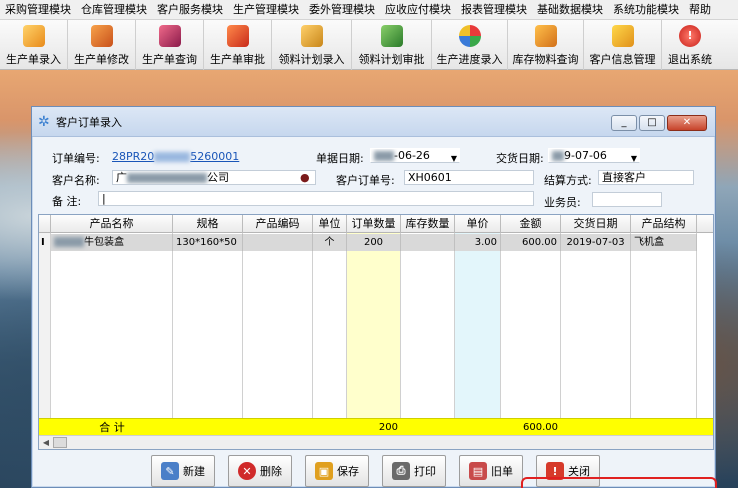 The width and height of the screenshot is (738, 488). I want to click on toolbar-material-approve-button: 领料计划审批, so click(392, 45).